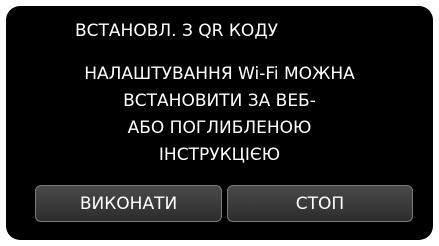 This screenshot has height=246, width=439. Describe the element at coordinates (219, 128) in the screenshot. I see `message-line: АБО ПОГЛИБЛЕНОЮ` at that location.